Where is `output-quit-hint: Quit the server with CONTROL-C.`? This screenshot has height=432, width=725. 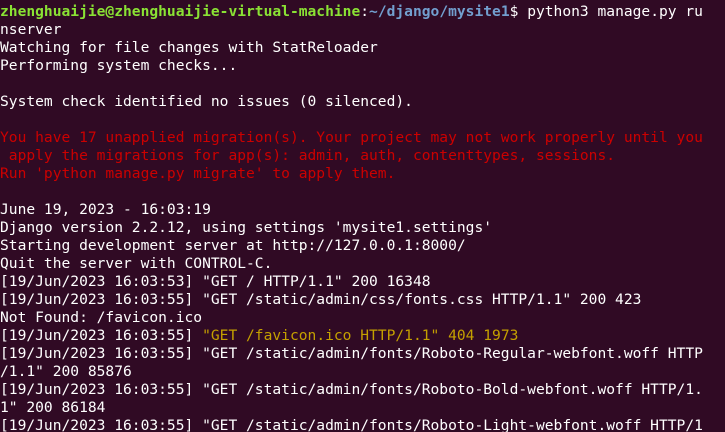
output-quit-hint: Quit the server with CONTROL-C. is located at coordinates (136, 263).